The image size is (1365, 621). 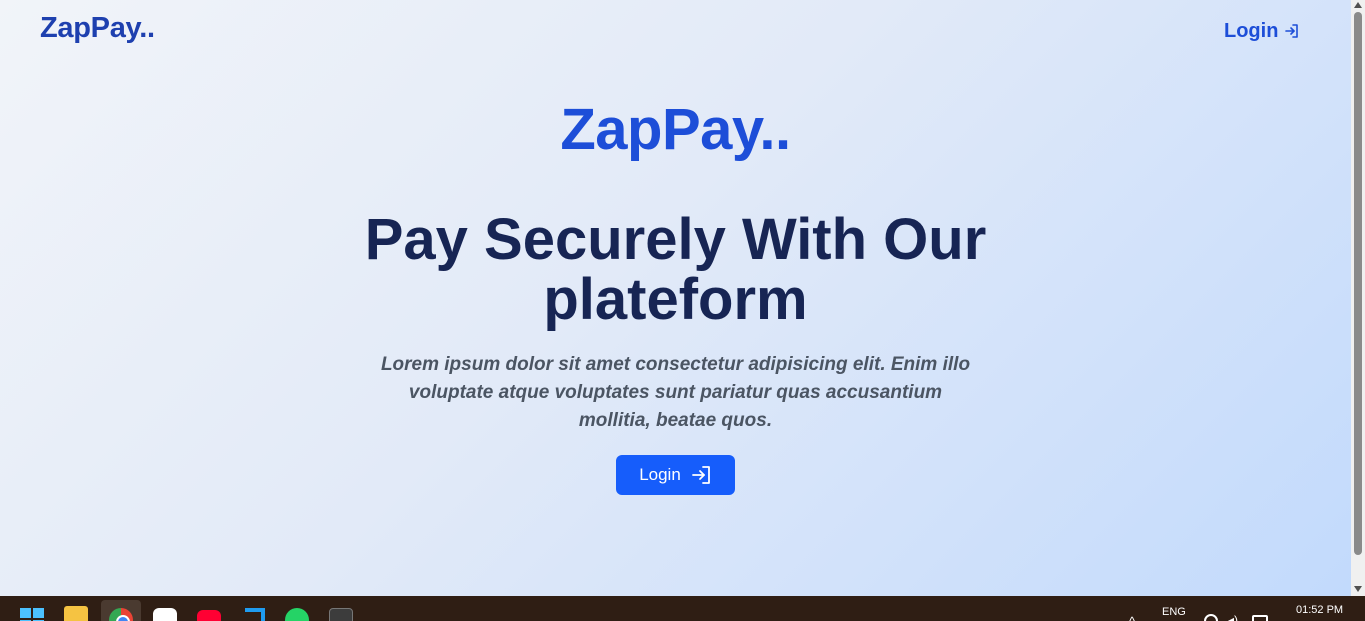 What do you see at coordinates (1319, 610) in the screenshot?
I see `clock-time: 01:52 PM` at bounding box center [1319, 610].